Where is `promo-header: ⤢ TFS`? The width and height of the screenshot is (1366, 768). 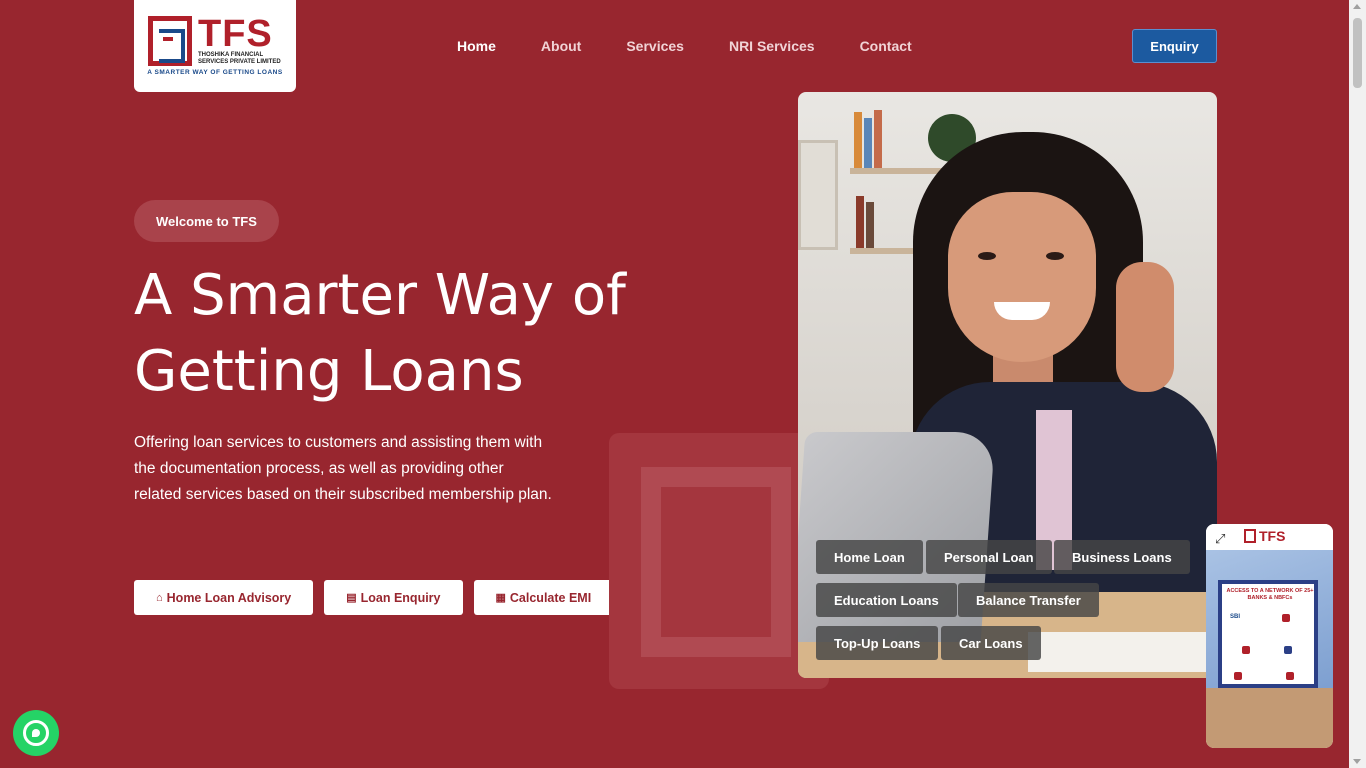
promo-header: ⤢ TFS is located at coordinates (1269, 537).